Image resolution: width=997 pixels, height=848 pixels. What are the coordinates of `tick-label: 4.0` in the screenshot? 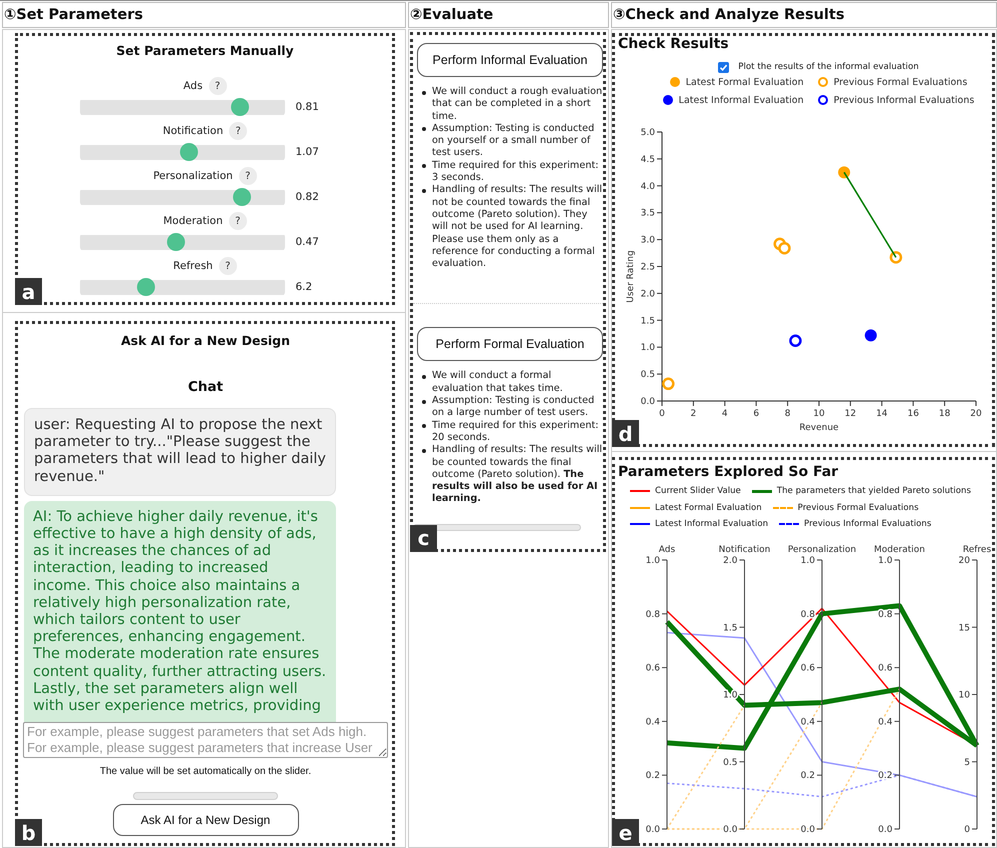 It's located at (647, 187).